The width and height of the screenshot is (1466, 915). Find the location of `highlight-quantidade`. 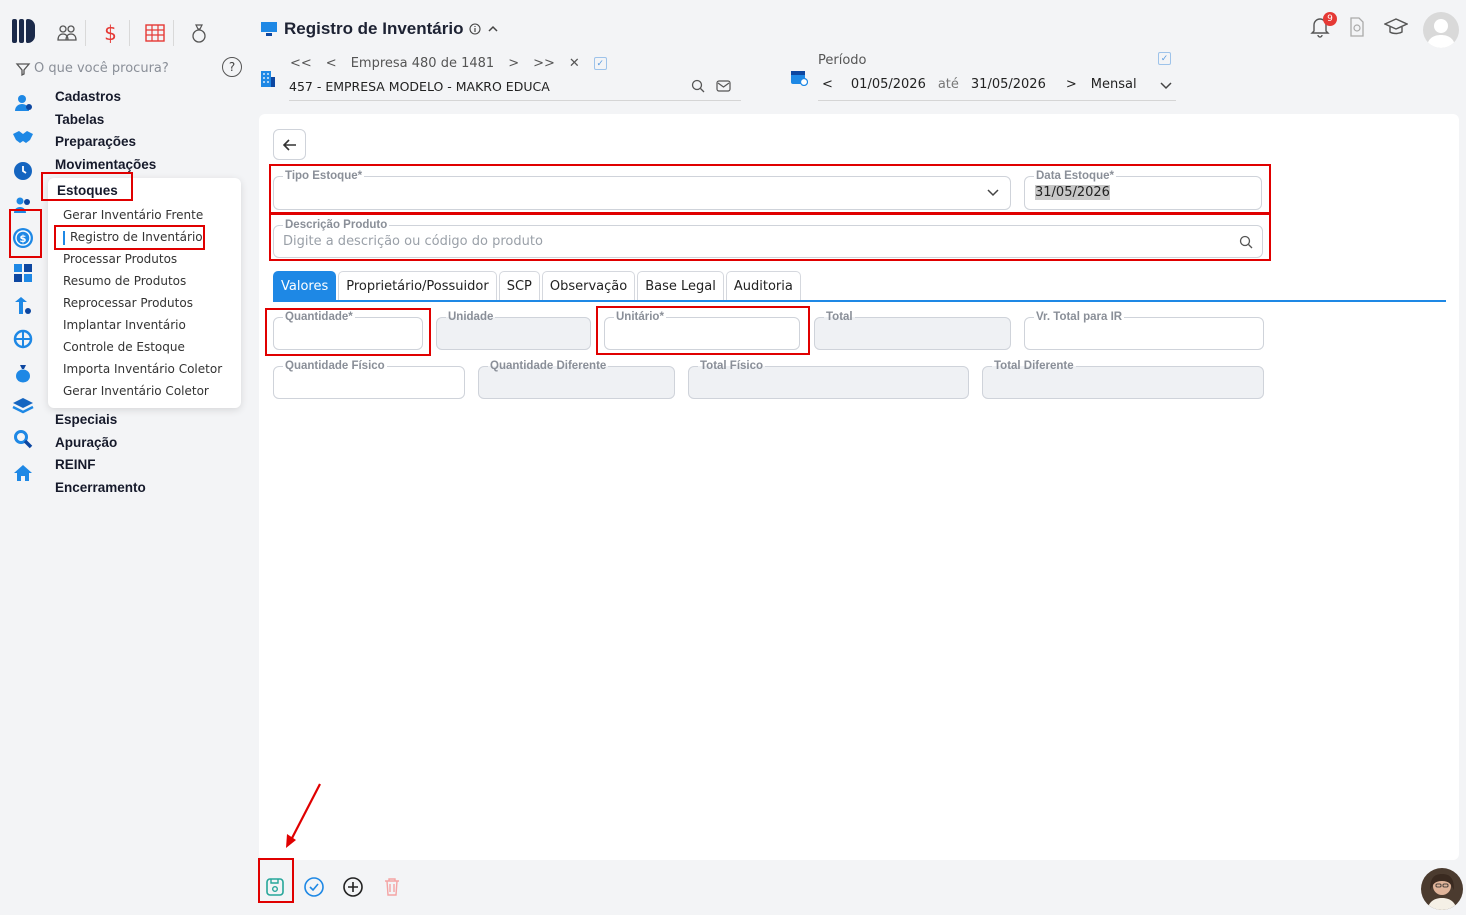

highlight-quantidade is located at coordinates (348, 332).